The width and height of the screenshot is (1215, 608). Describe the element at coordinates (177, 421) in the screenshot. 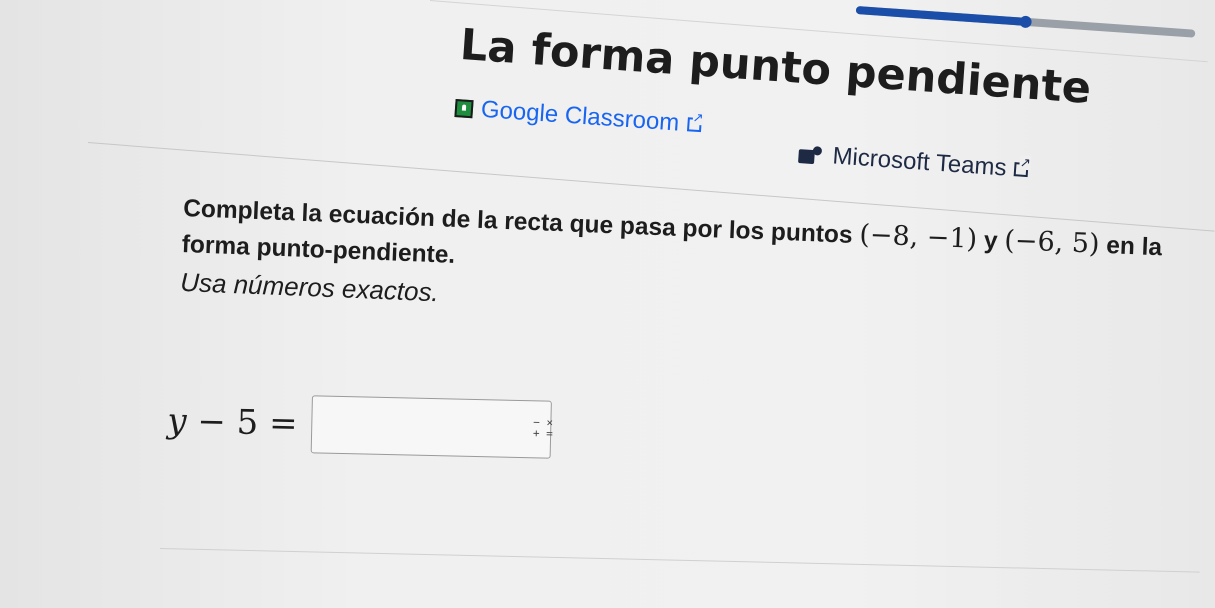

I see `equation-variable: y` at that location.